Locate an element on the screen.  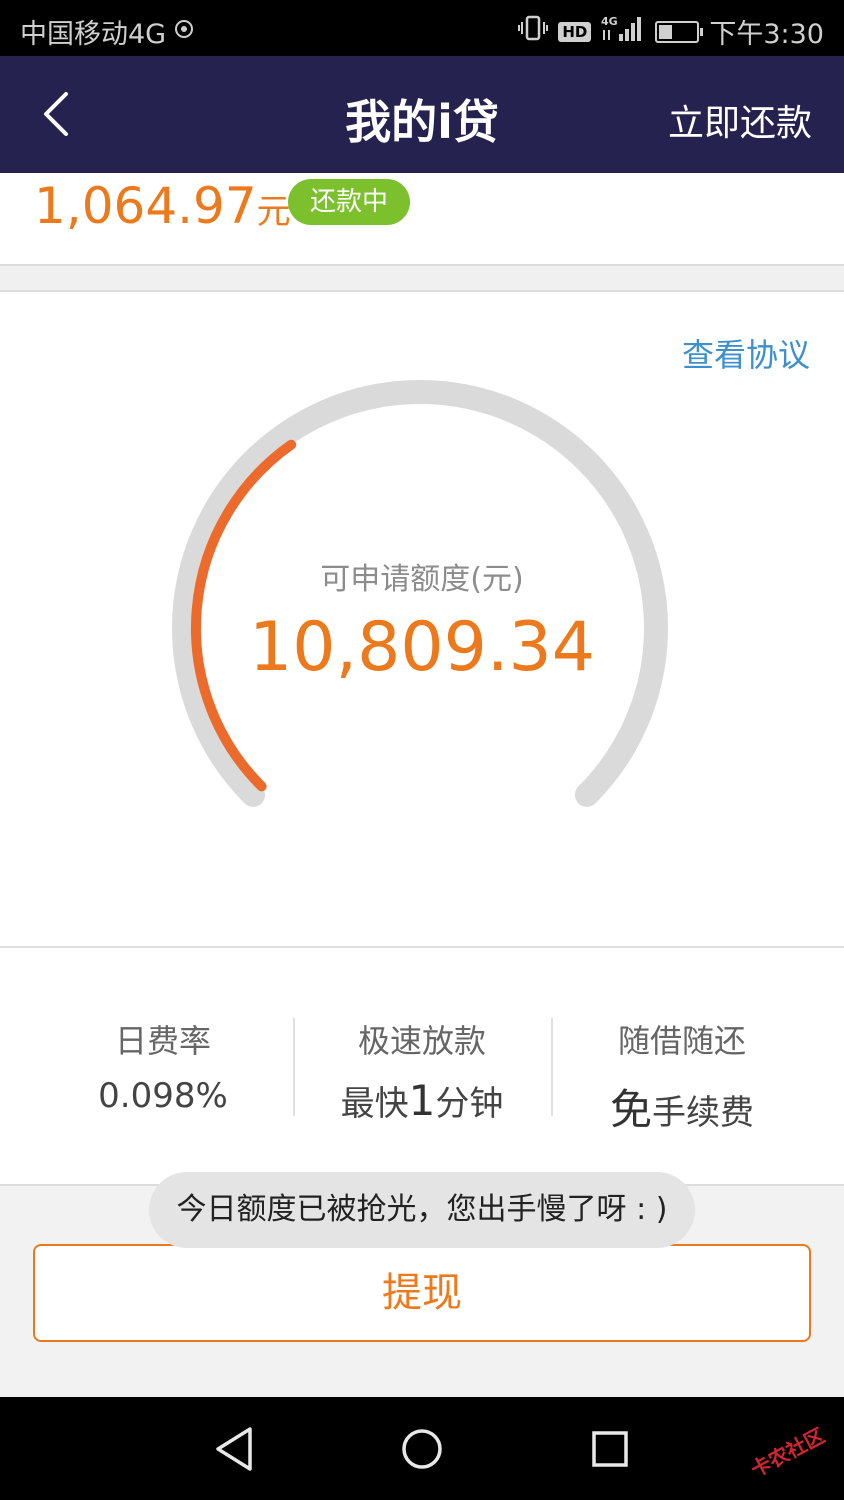
feature-flexible-repay: 随借随还 免手续费 is located at coordinates (682, 1076).